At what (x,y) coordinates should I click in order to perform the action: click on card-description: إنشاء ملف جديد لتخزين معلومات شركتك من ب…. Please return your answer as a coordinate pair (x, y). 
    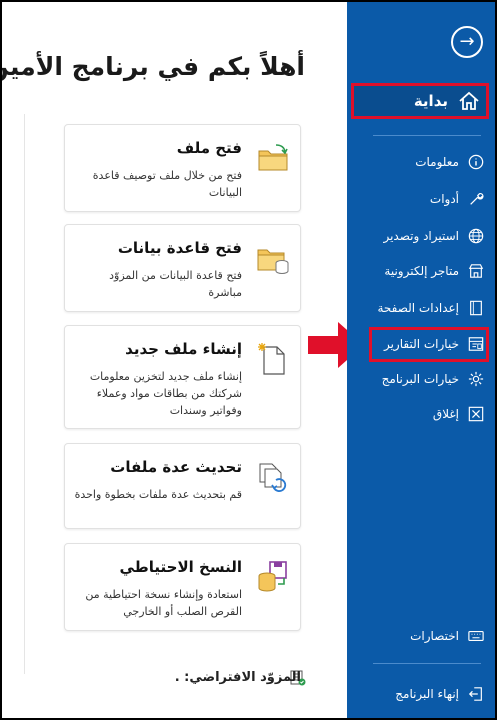
    Looking at the image, I should click on (165, 393).